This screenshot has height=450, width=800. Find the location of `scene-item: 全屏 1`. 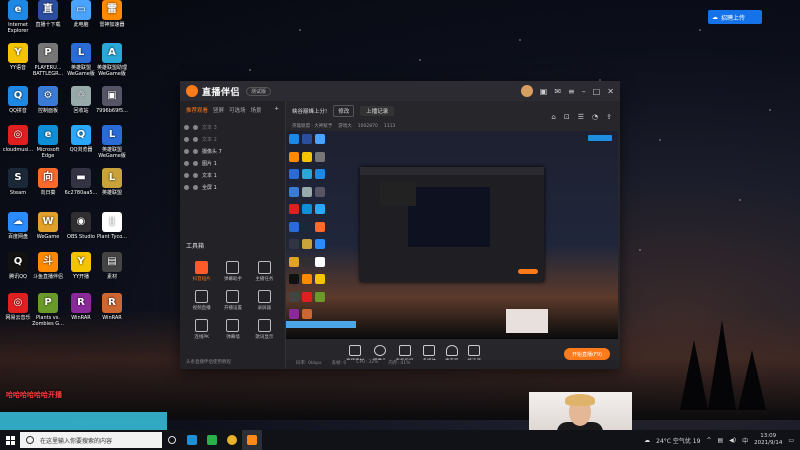

scene-item: 全屏 1 is located at coordinates (232, 187).